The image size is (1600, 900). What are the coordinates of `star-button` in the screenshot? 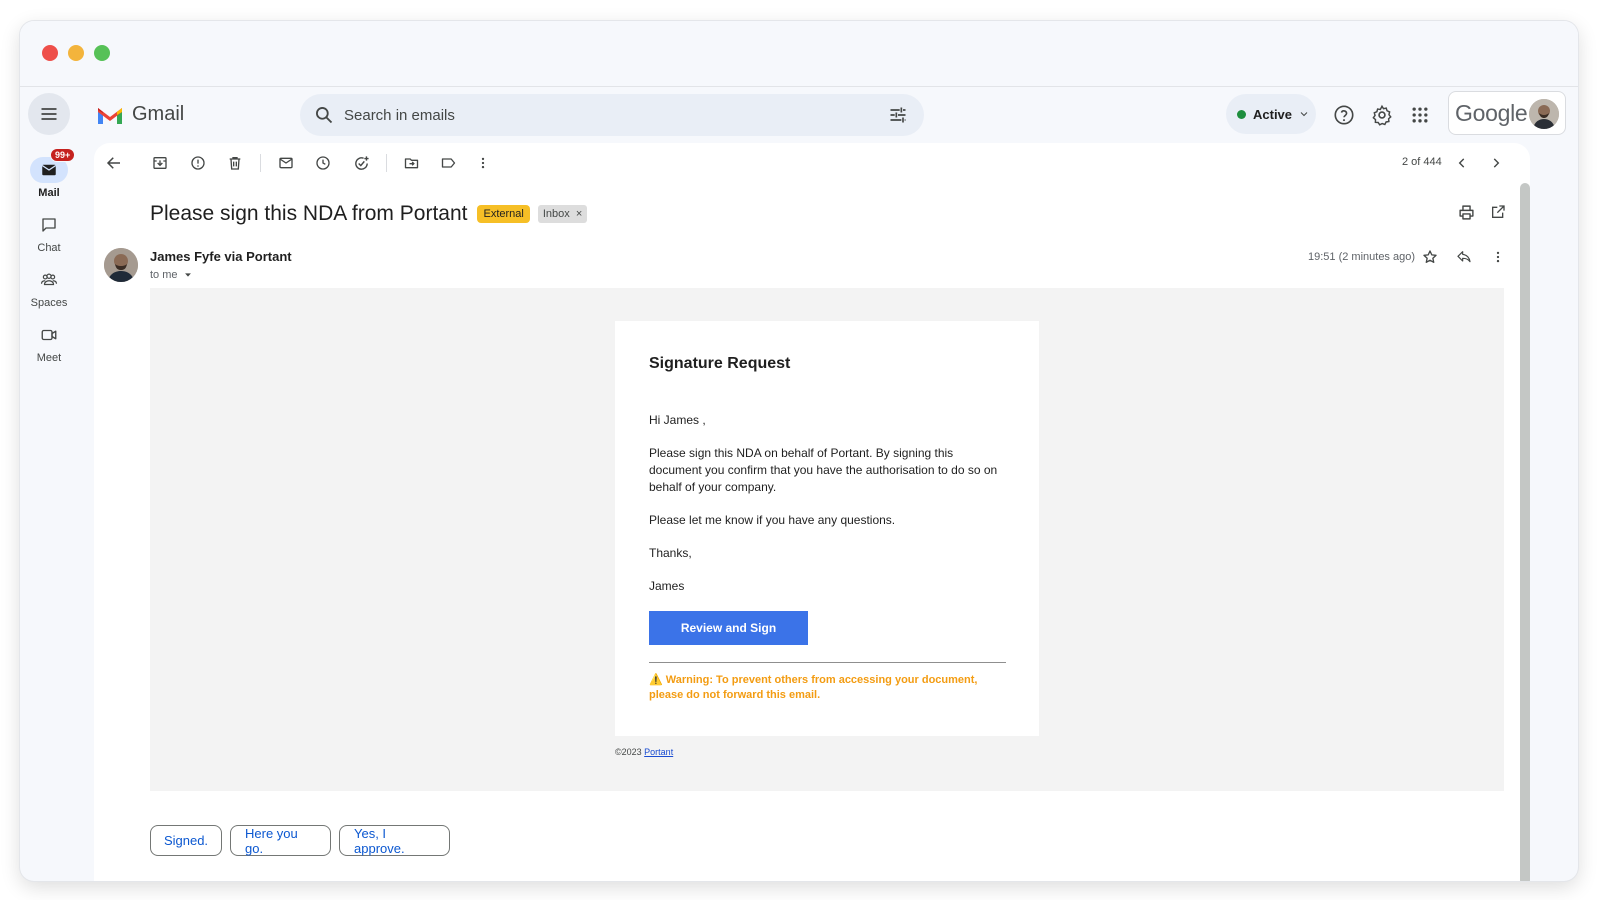 It's located at (1430, 257).